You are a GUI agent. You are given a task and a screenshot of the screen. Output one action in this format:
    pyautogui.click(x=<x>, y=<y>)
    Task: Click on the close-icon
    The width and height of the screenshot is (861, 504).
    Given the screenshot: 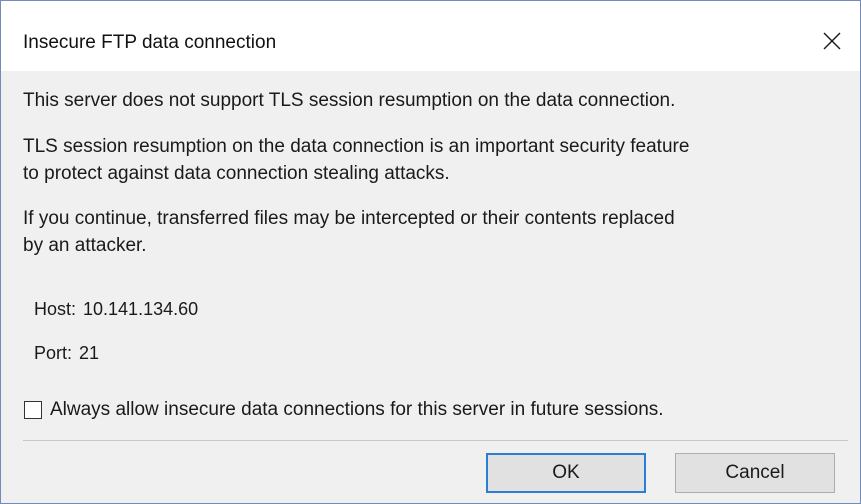 What is the action you would take?
    pyautogui.click(x=832, y=41)
    